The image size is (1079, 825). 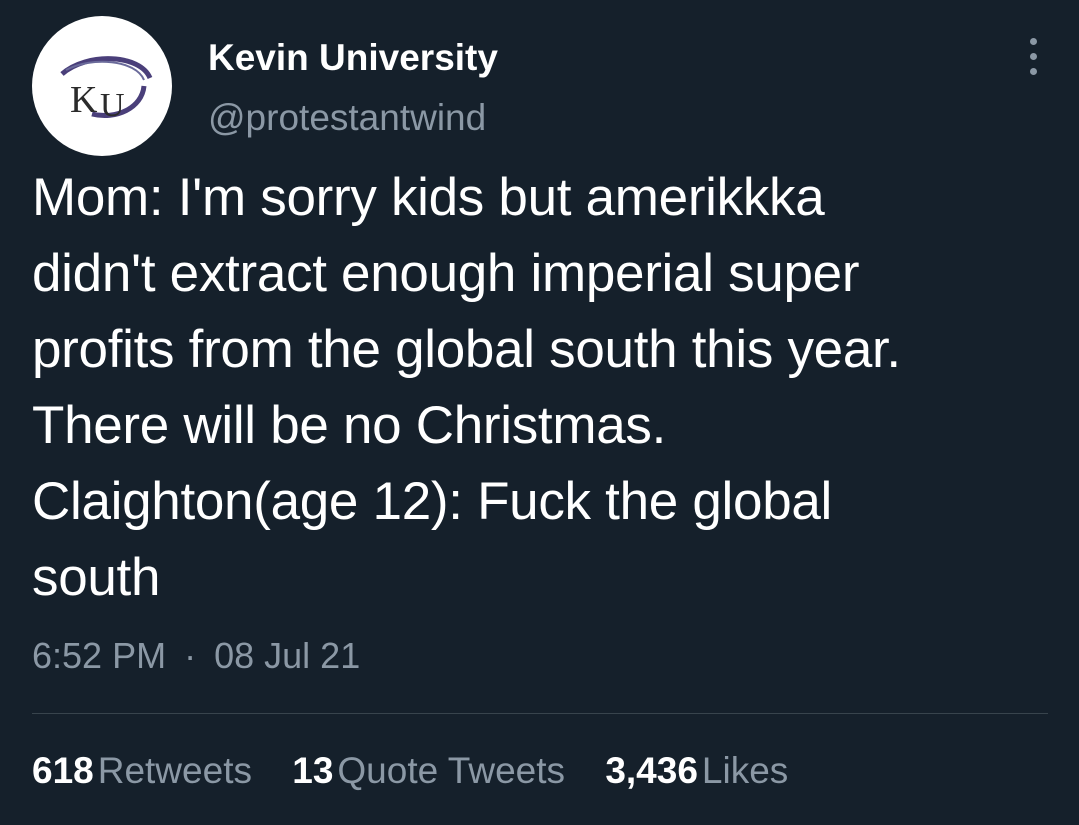 What do you see at coordinates (353, 118) in the screenshot?
I see `author-handle: @protestantwind` at bounding box center [353, 118].